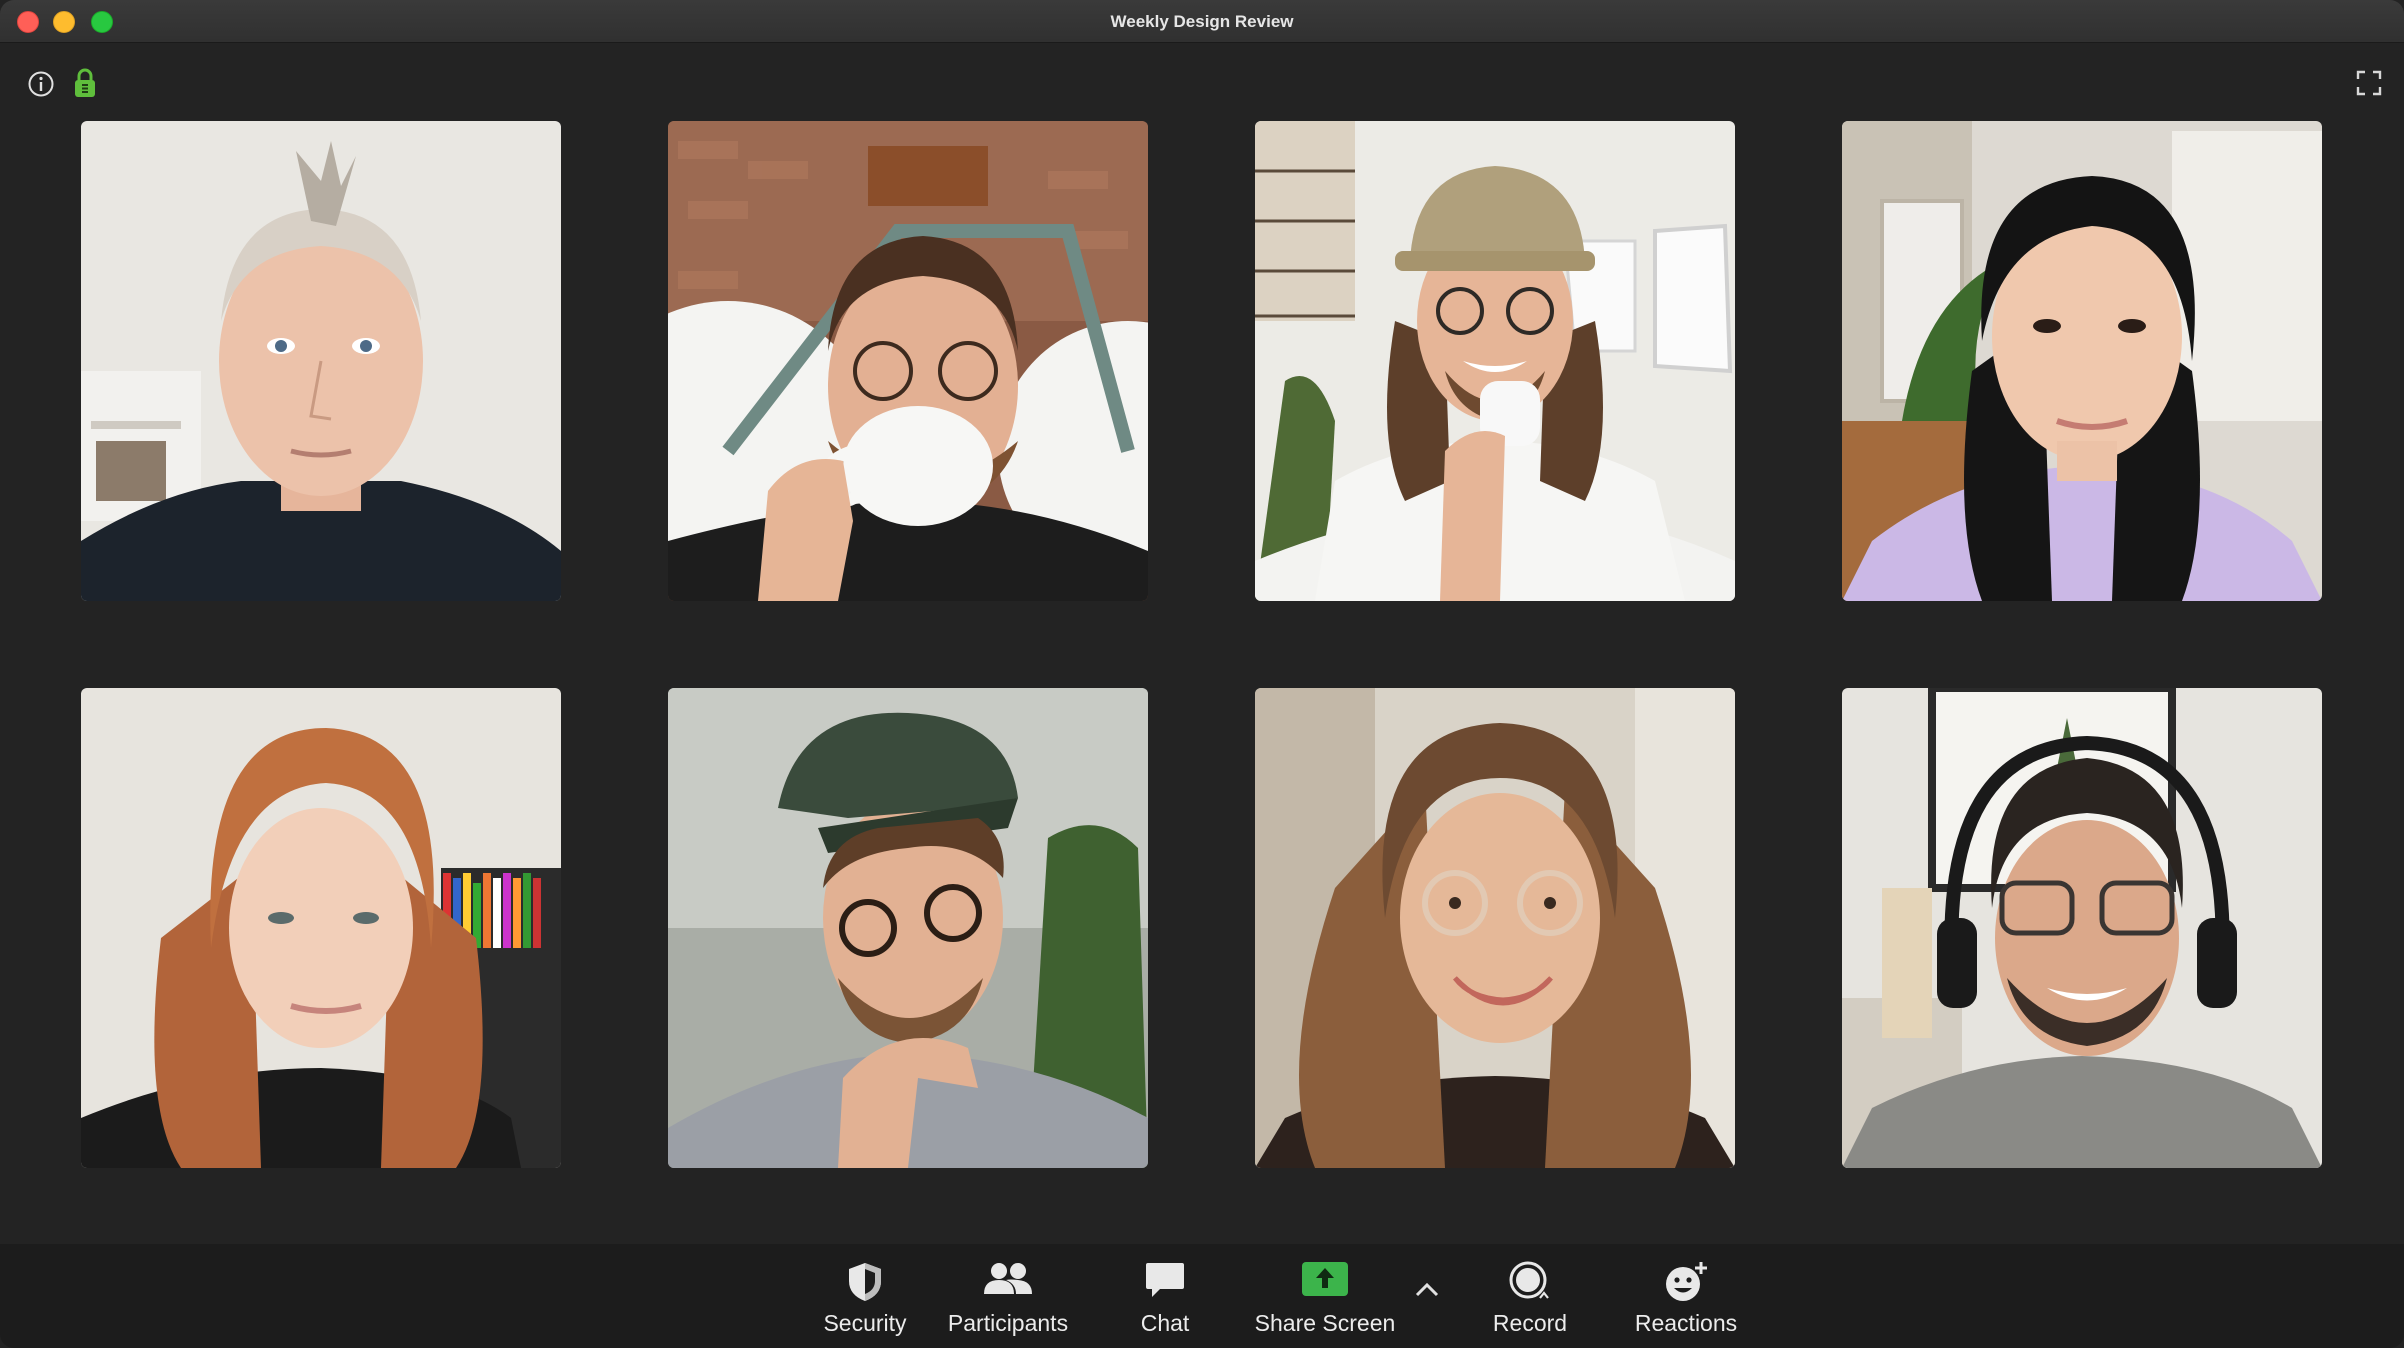 This screenshot has width=2404, height=1348. I want to click on title-bar: Weekly Design Review, so click(1202, 21).